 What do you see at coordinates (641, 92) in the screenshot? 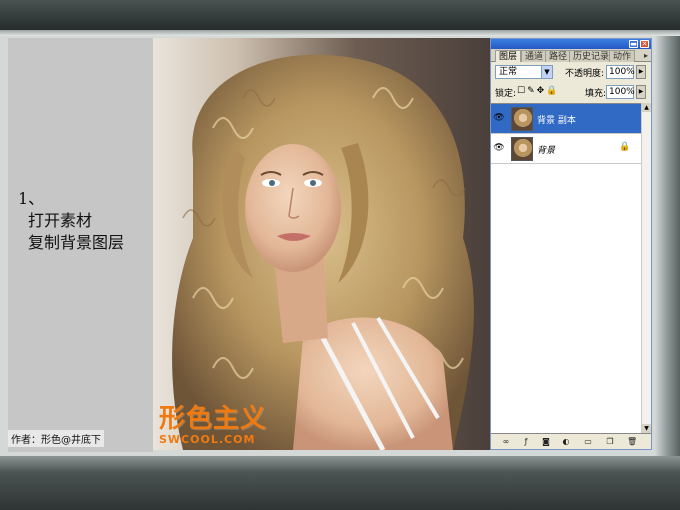
I see `fill-arrow-icon: ▶` at bounding box center [641, 92].